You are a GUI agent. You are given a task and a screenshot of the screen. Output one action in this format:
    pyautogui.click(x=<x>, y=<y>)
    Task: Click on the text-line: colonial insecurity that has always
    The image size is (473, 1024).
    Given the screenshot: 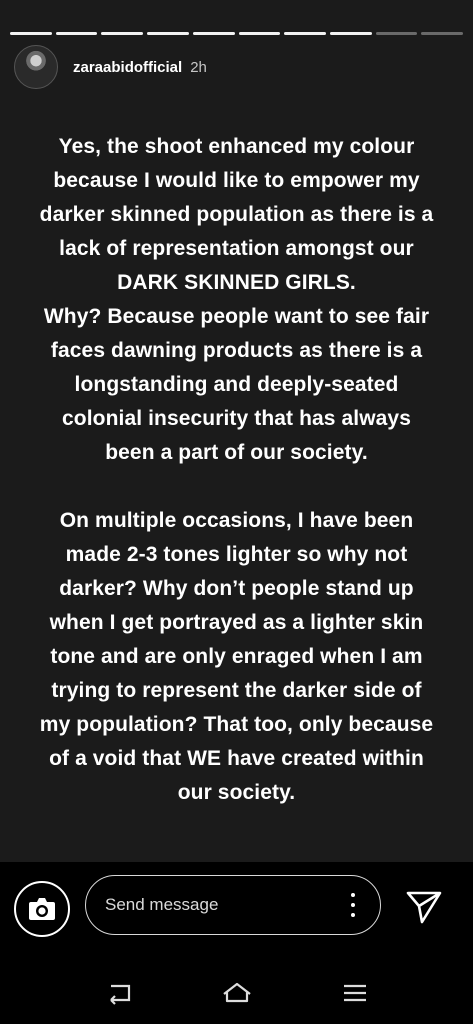 What is the action you would take?
    pyautogui.click(x=236, y=418)
    